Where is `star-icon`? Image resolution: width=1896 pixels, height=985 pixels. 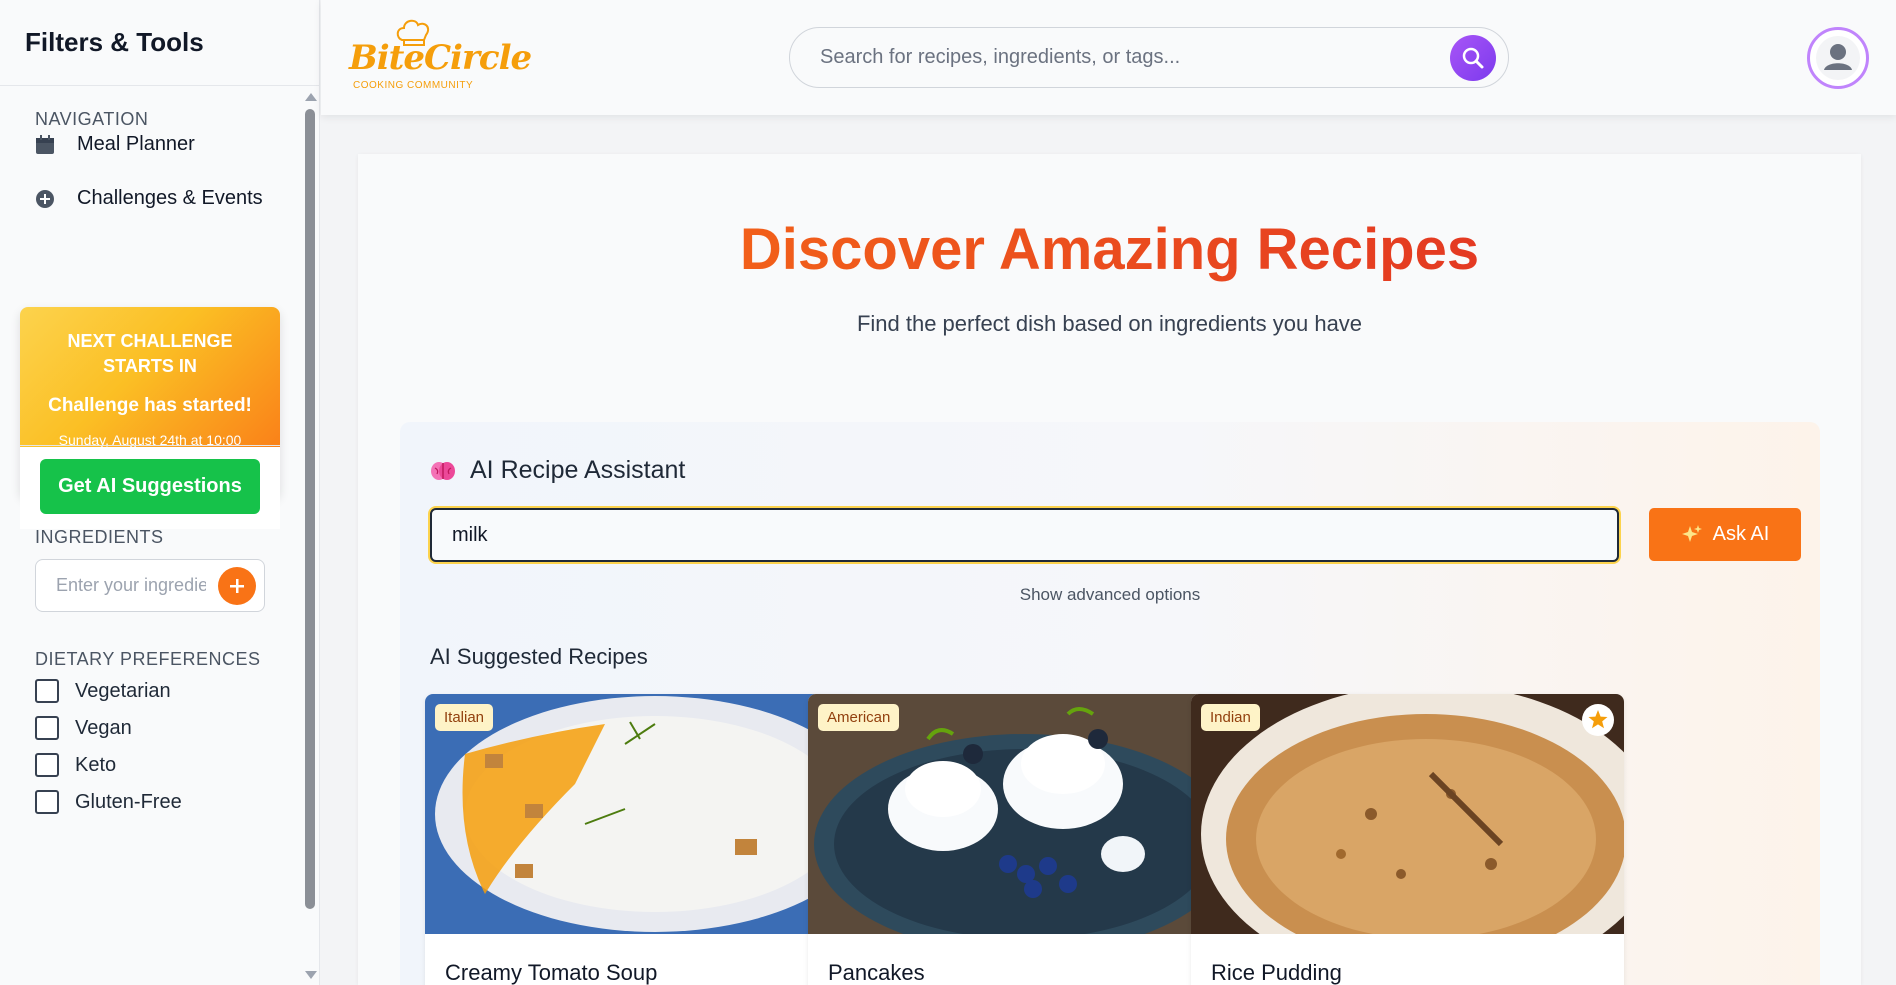 star-icon is located at coordinates (1598, 719).